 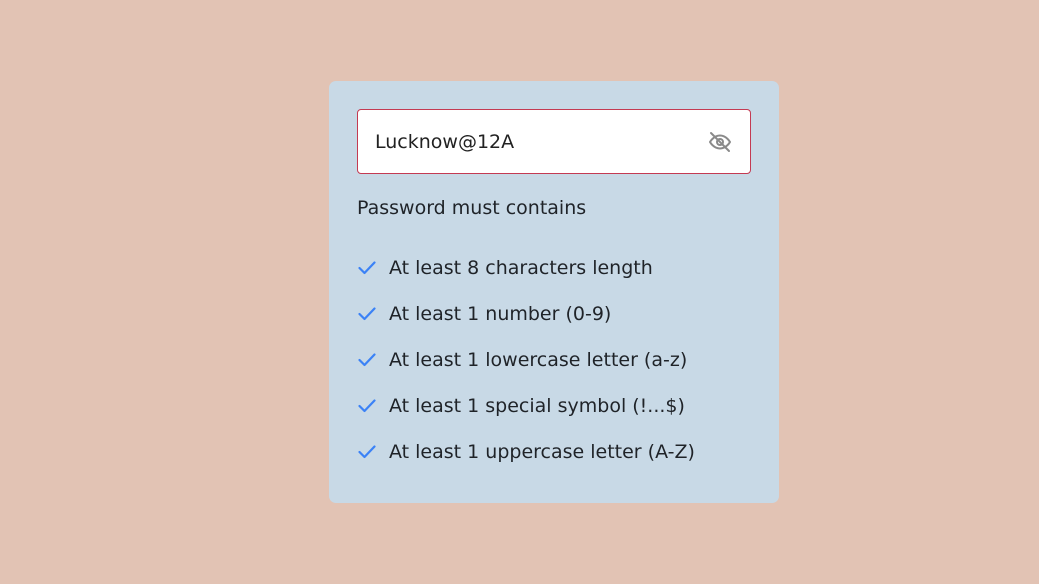 I want to click on requirements-heading: Password must contains, so click(x=472, y=208).